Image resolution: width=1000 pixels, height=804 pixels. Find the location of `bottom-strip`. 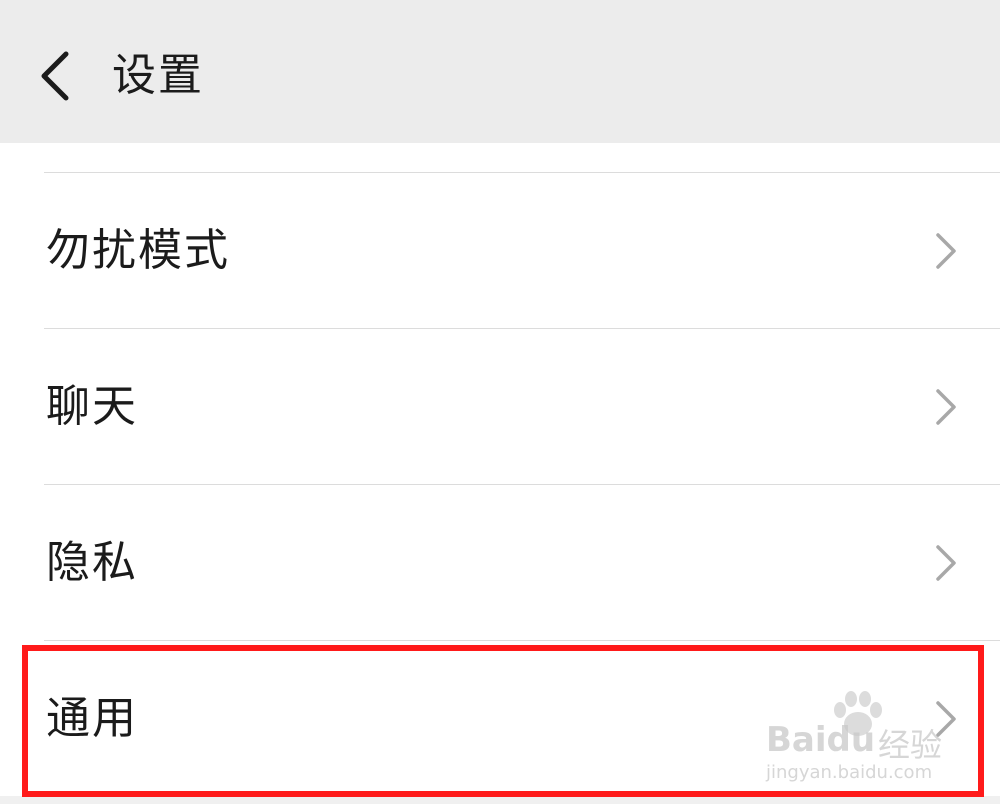

bottom-strip is located at coordinates (500, 800).